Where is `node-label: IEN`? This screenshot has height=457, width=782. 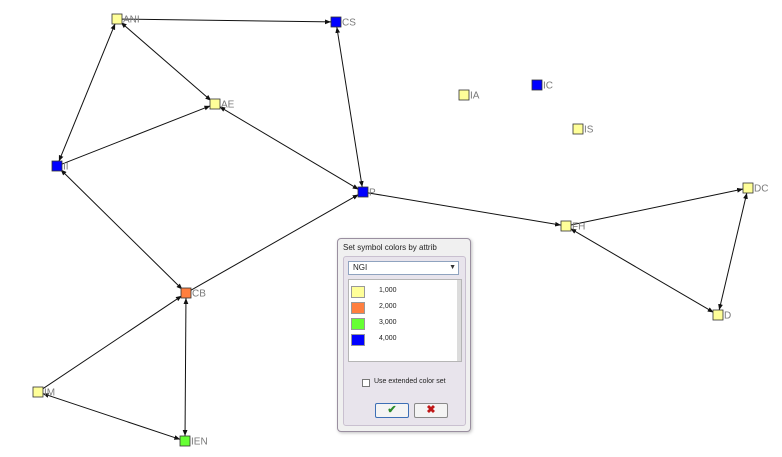
node-label: IEN is located at coordinates (199, 442).